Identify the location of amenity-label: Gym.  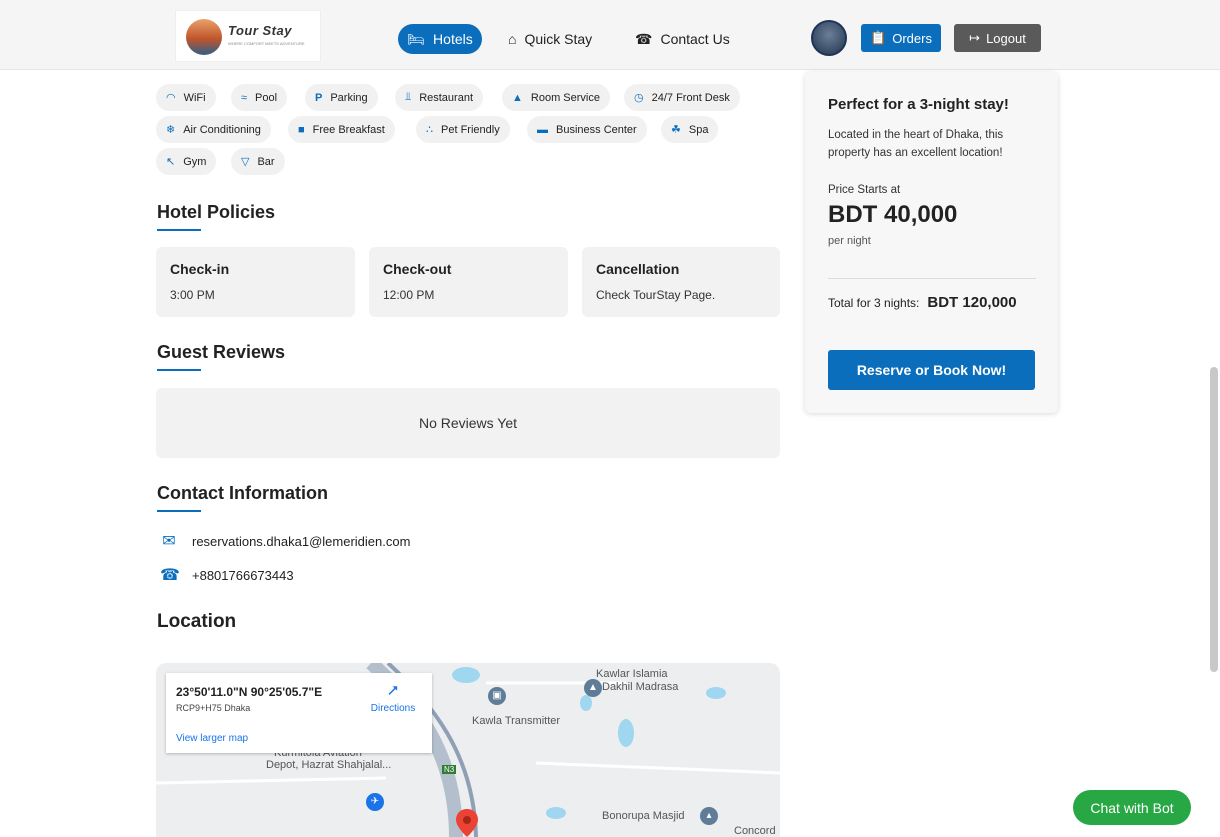
(195, 161).